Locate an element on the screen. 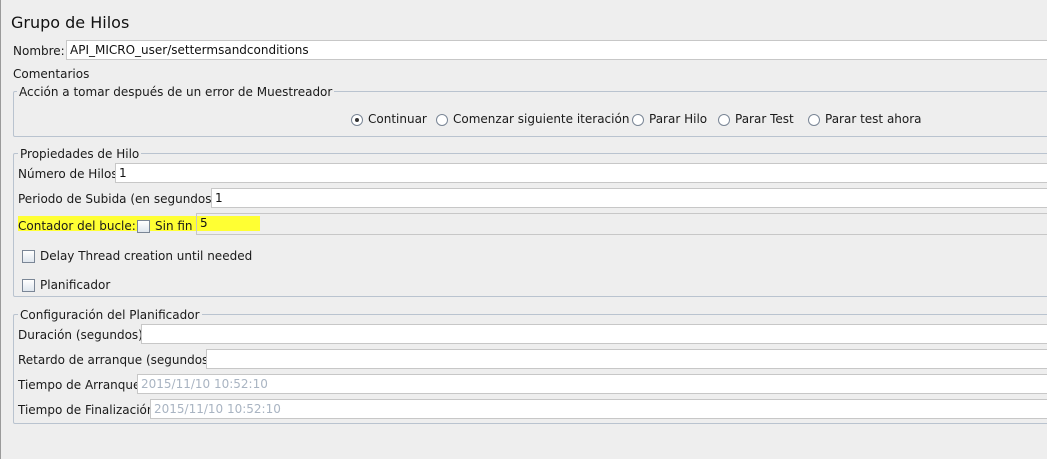  radio-next-iteration: Comenzar siguiente iteración is located at coordinates (532, 119).